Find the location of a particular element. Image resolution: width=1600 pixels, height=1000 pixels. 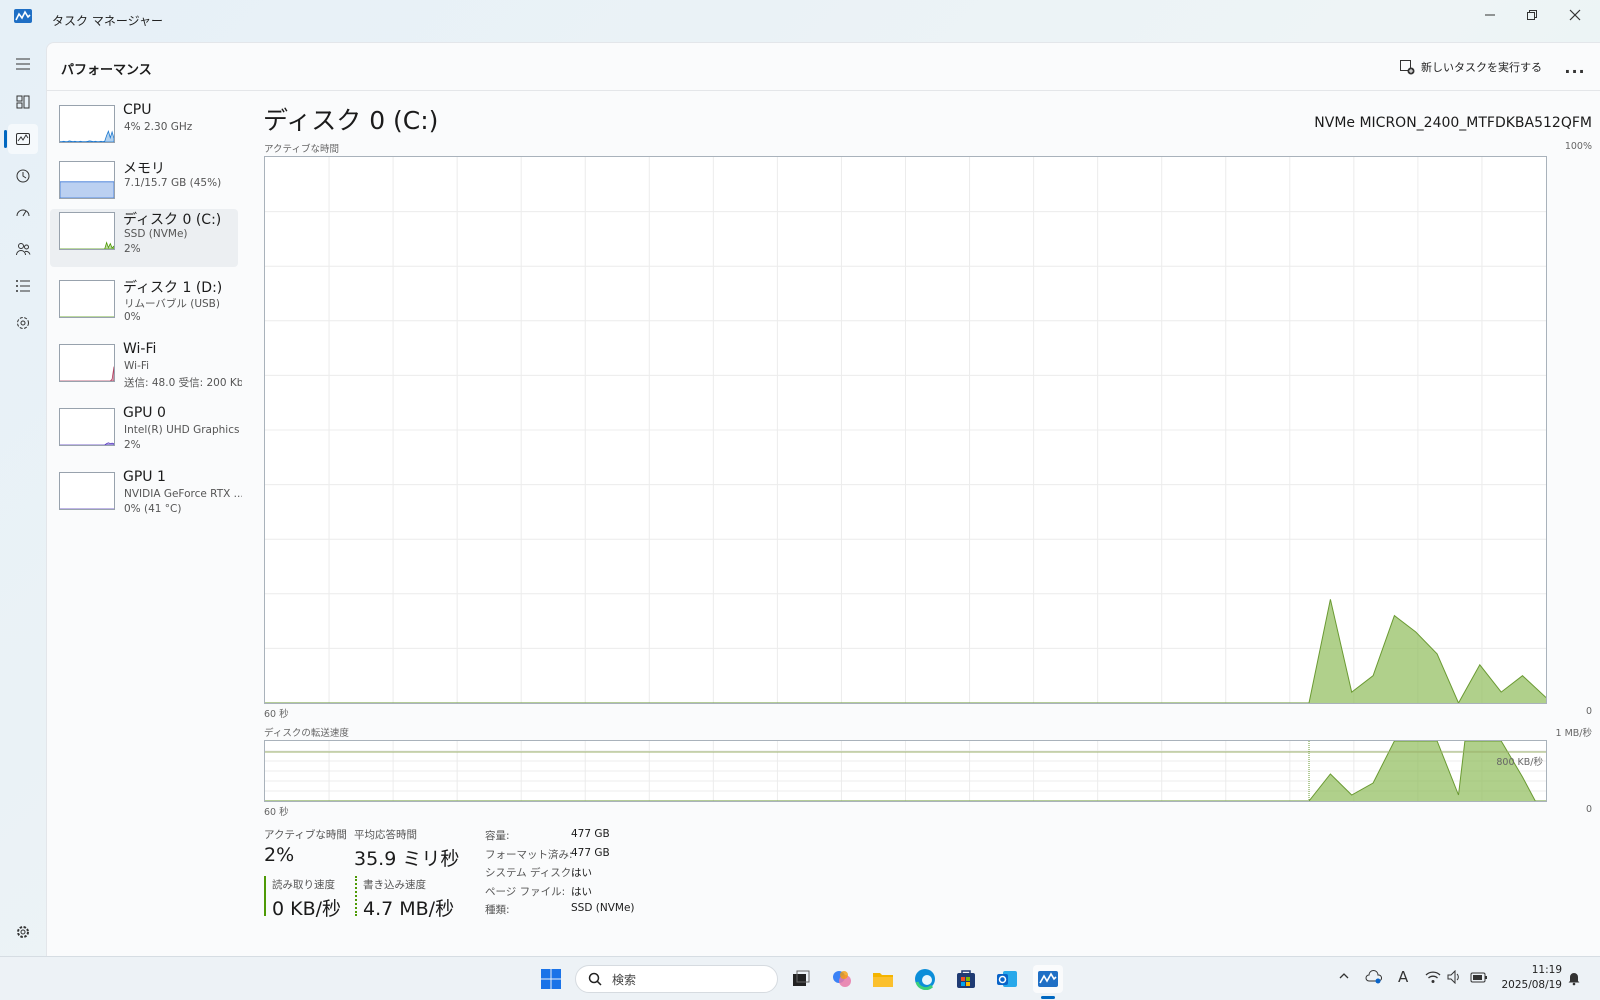

search-placeholder: 検索 is located at coordinates (624, 979).